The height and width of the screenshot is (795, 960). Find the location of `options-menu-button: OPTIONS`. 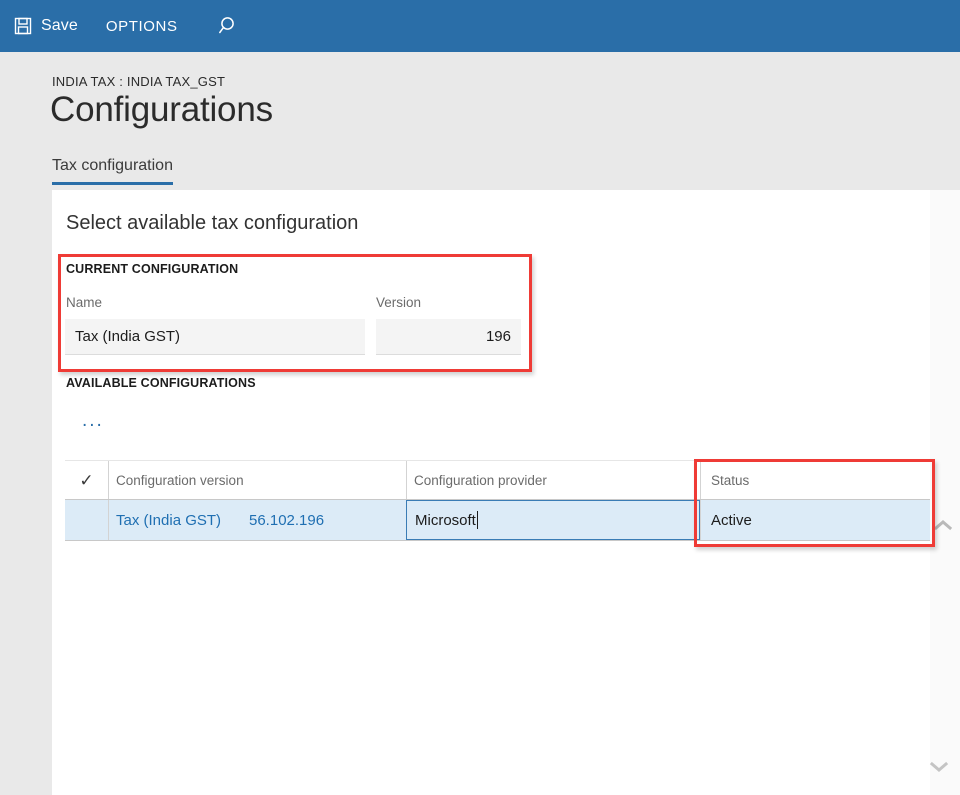

options-menu-button: OPTIONS is located at coordinates (142, 26).